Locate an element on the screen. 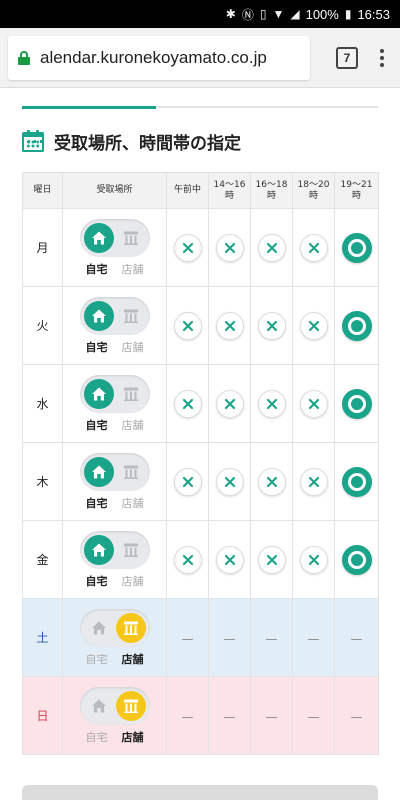 The height and width of the screenshot is (800, 400). header-place: 受取場所 is located at coordinates (114, 190).